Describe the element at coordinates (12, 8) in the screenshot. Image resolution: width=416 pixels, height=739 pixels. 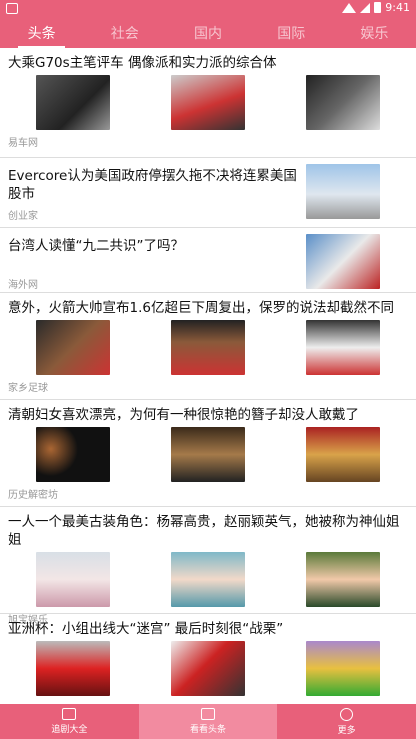
I see `app-notification-icon` at that location.